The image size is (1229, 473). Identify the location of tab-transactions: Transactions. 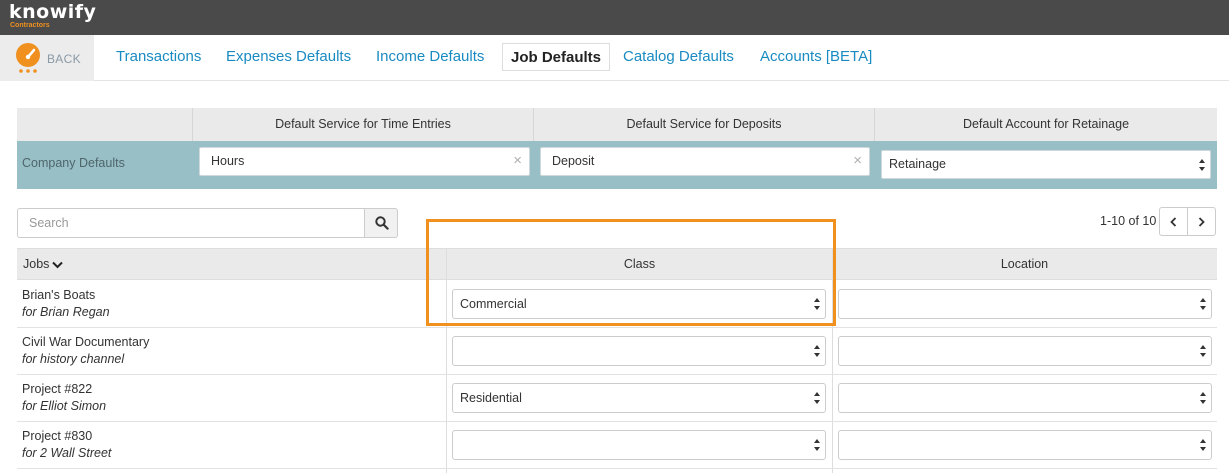
(158, 57).